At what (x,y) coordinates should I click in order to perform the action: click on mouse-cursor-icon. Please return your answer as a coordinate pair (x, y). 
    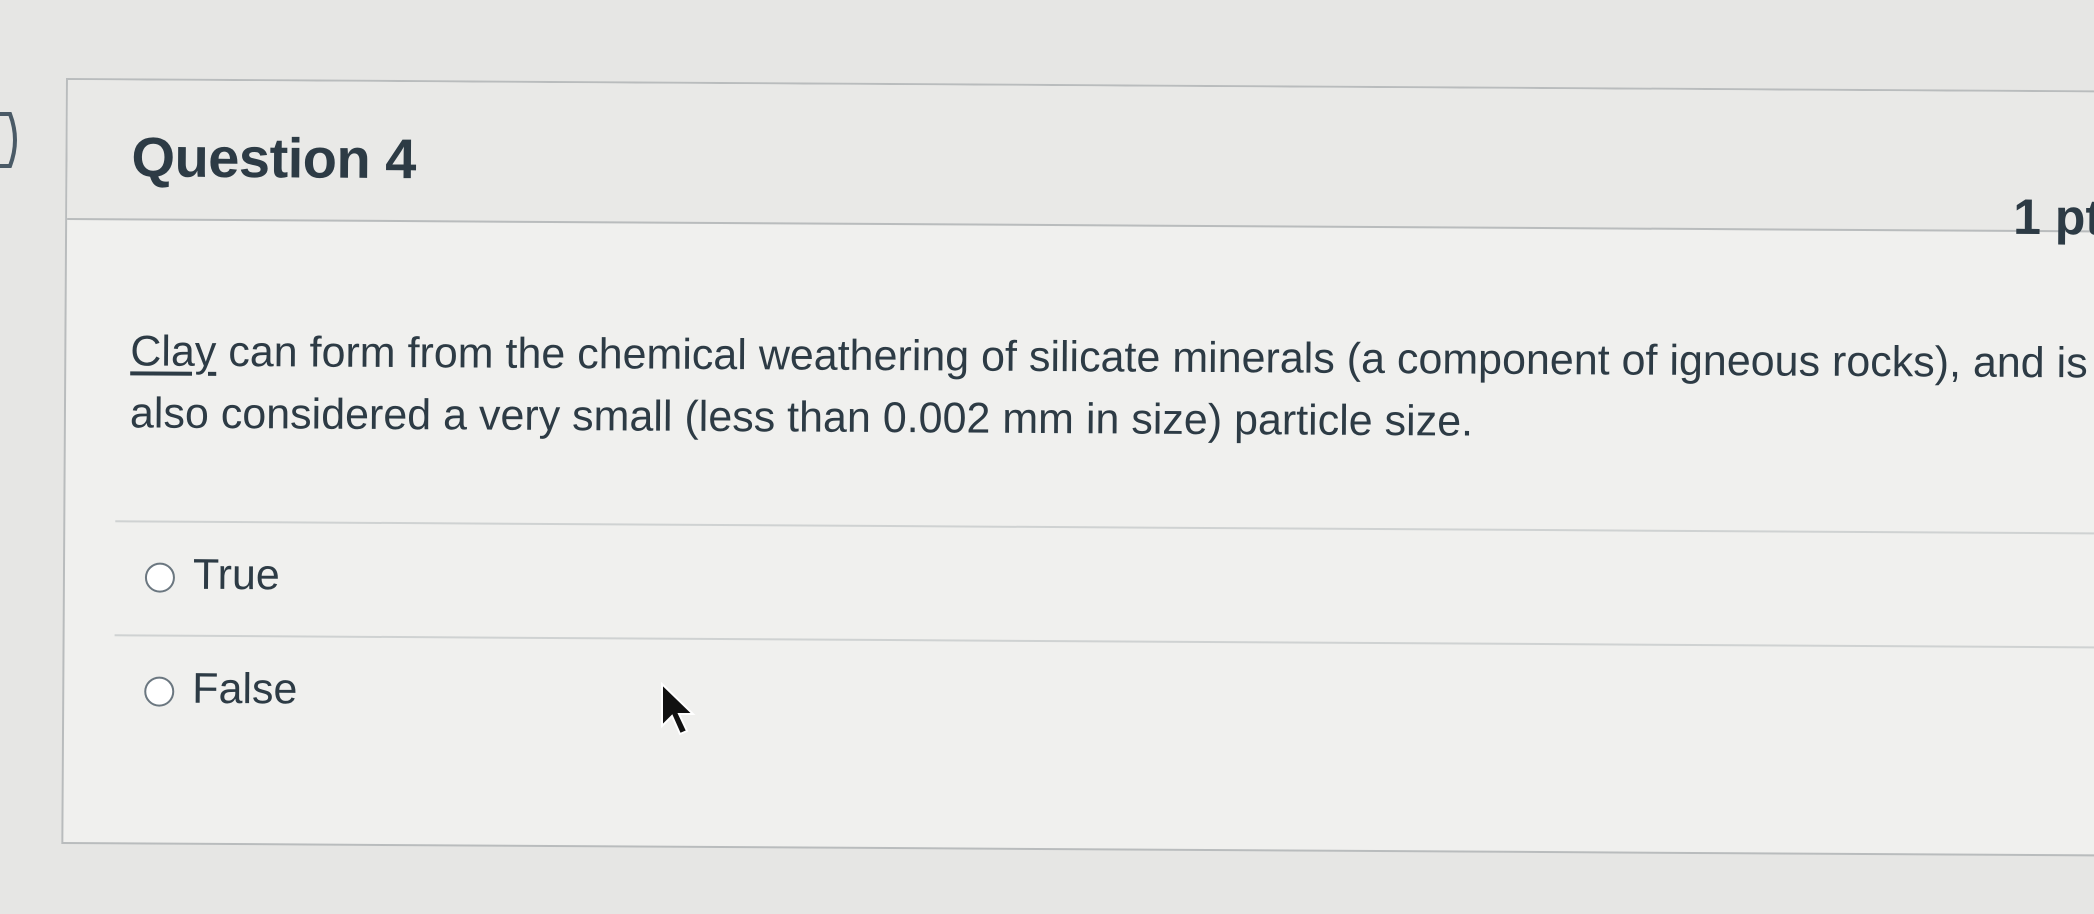
    Looking at the image, I should click on (678, 709).